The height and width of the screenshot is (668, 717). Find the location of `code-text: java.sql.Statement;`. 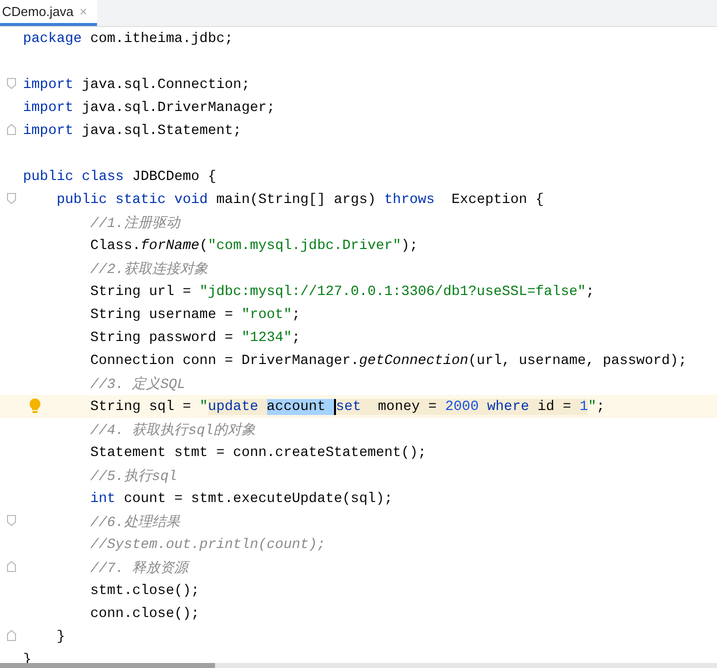

code-text: java.sql.Statement; is located at coordinates (161, 130).